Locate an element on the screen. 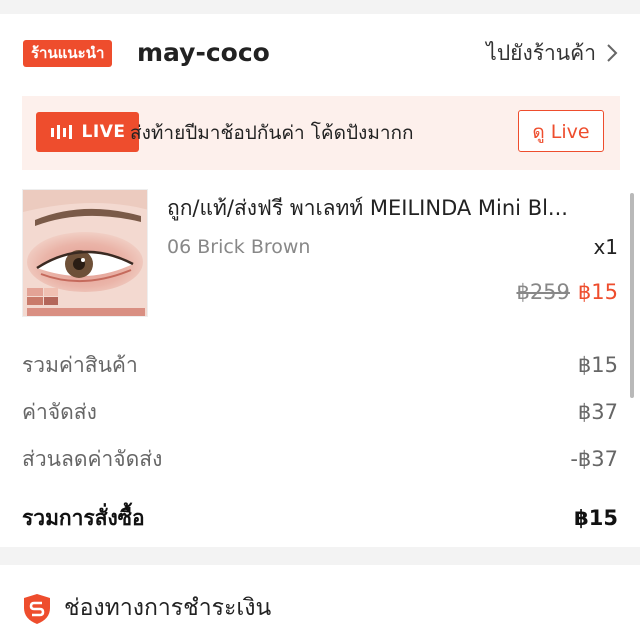  summary-row-total: รวมการสั่งซื้อ ฿15 is located at coordinates (320, 506).